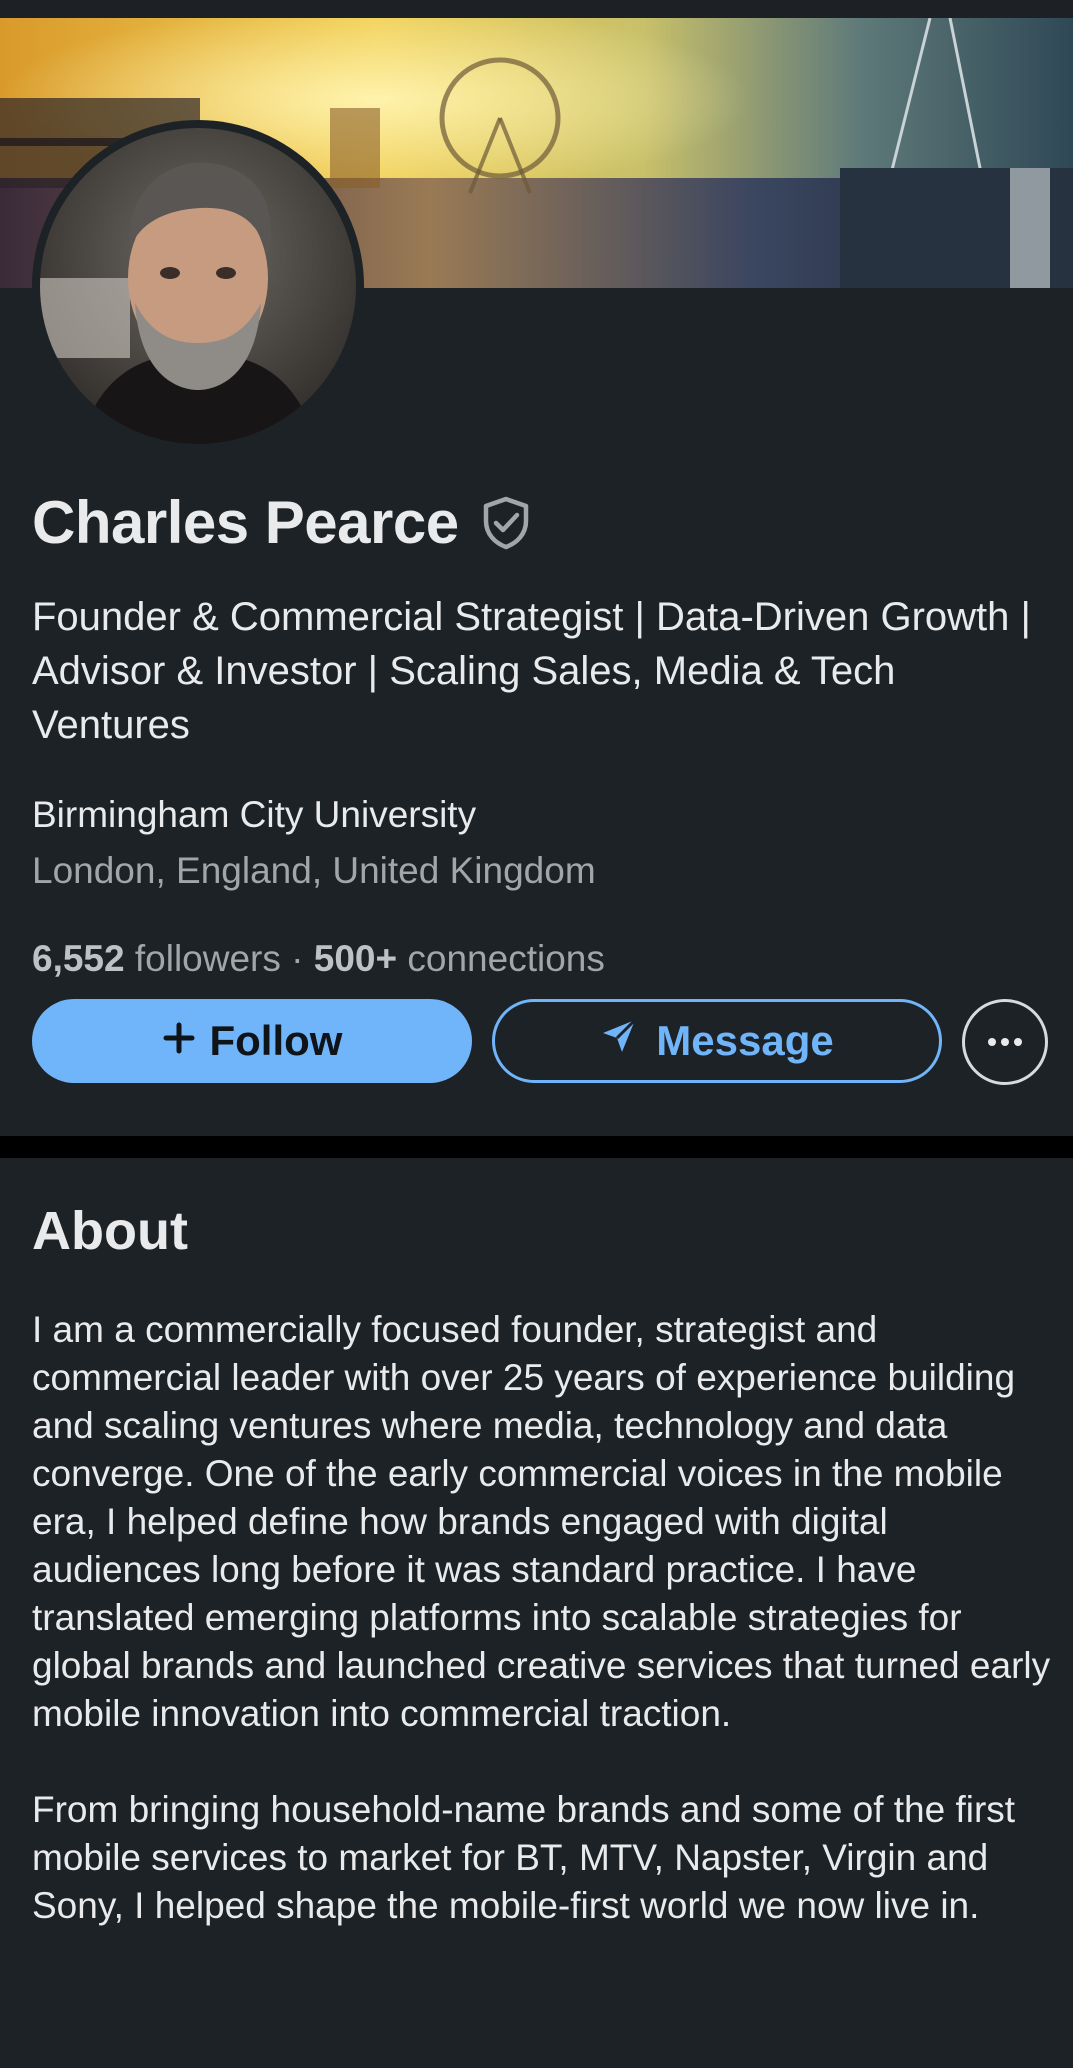  Describe the element at coordinates (506, 523) in the screenshot. I see `shield-check-icon` at that location.